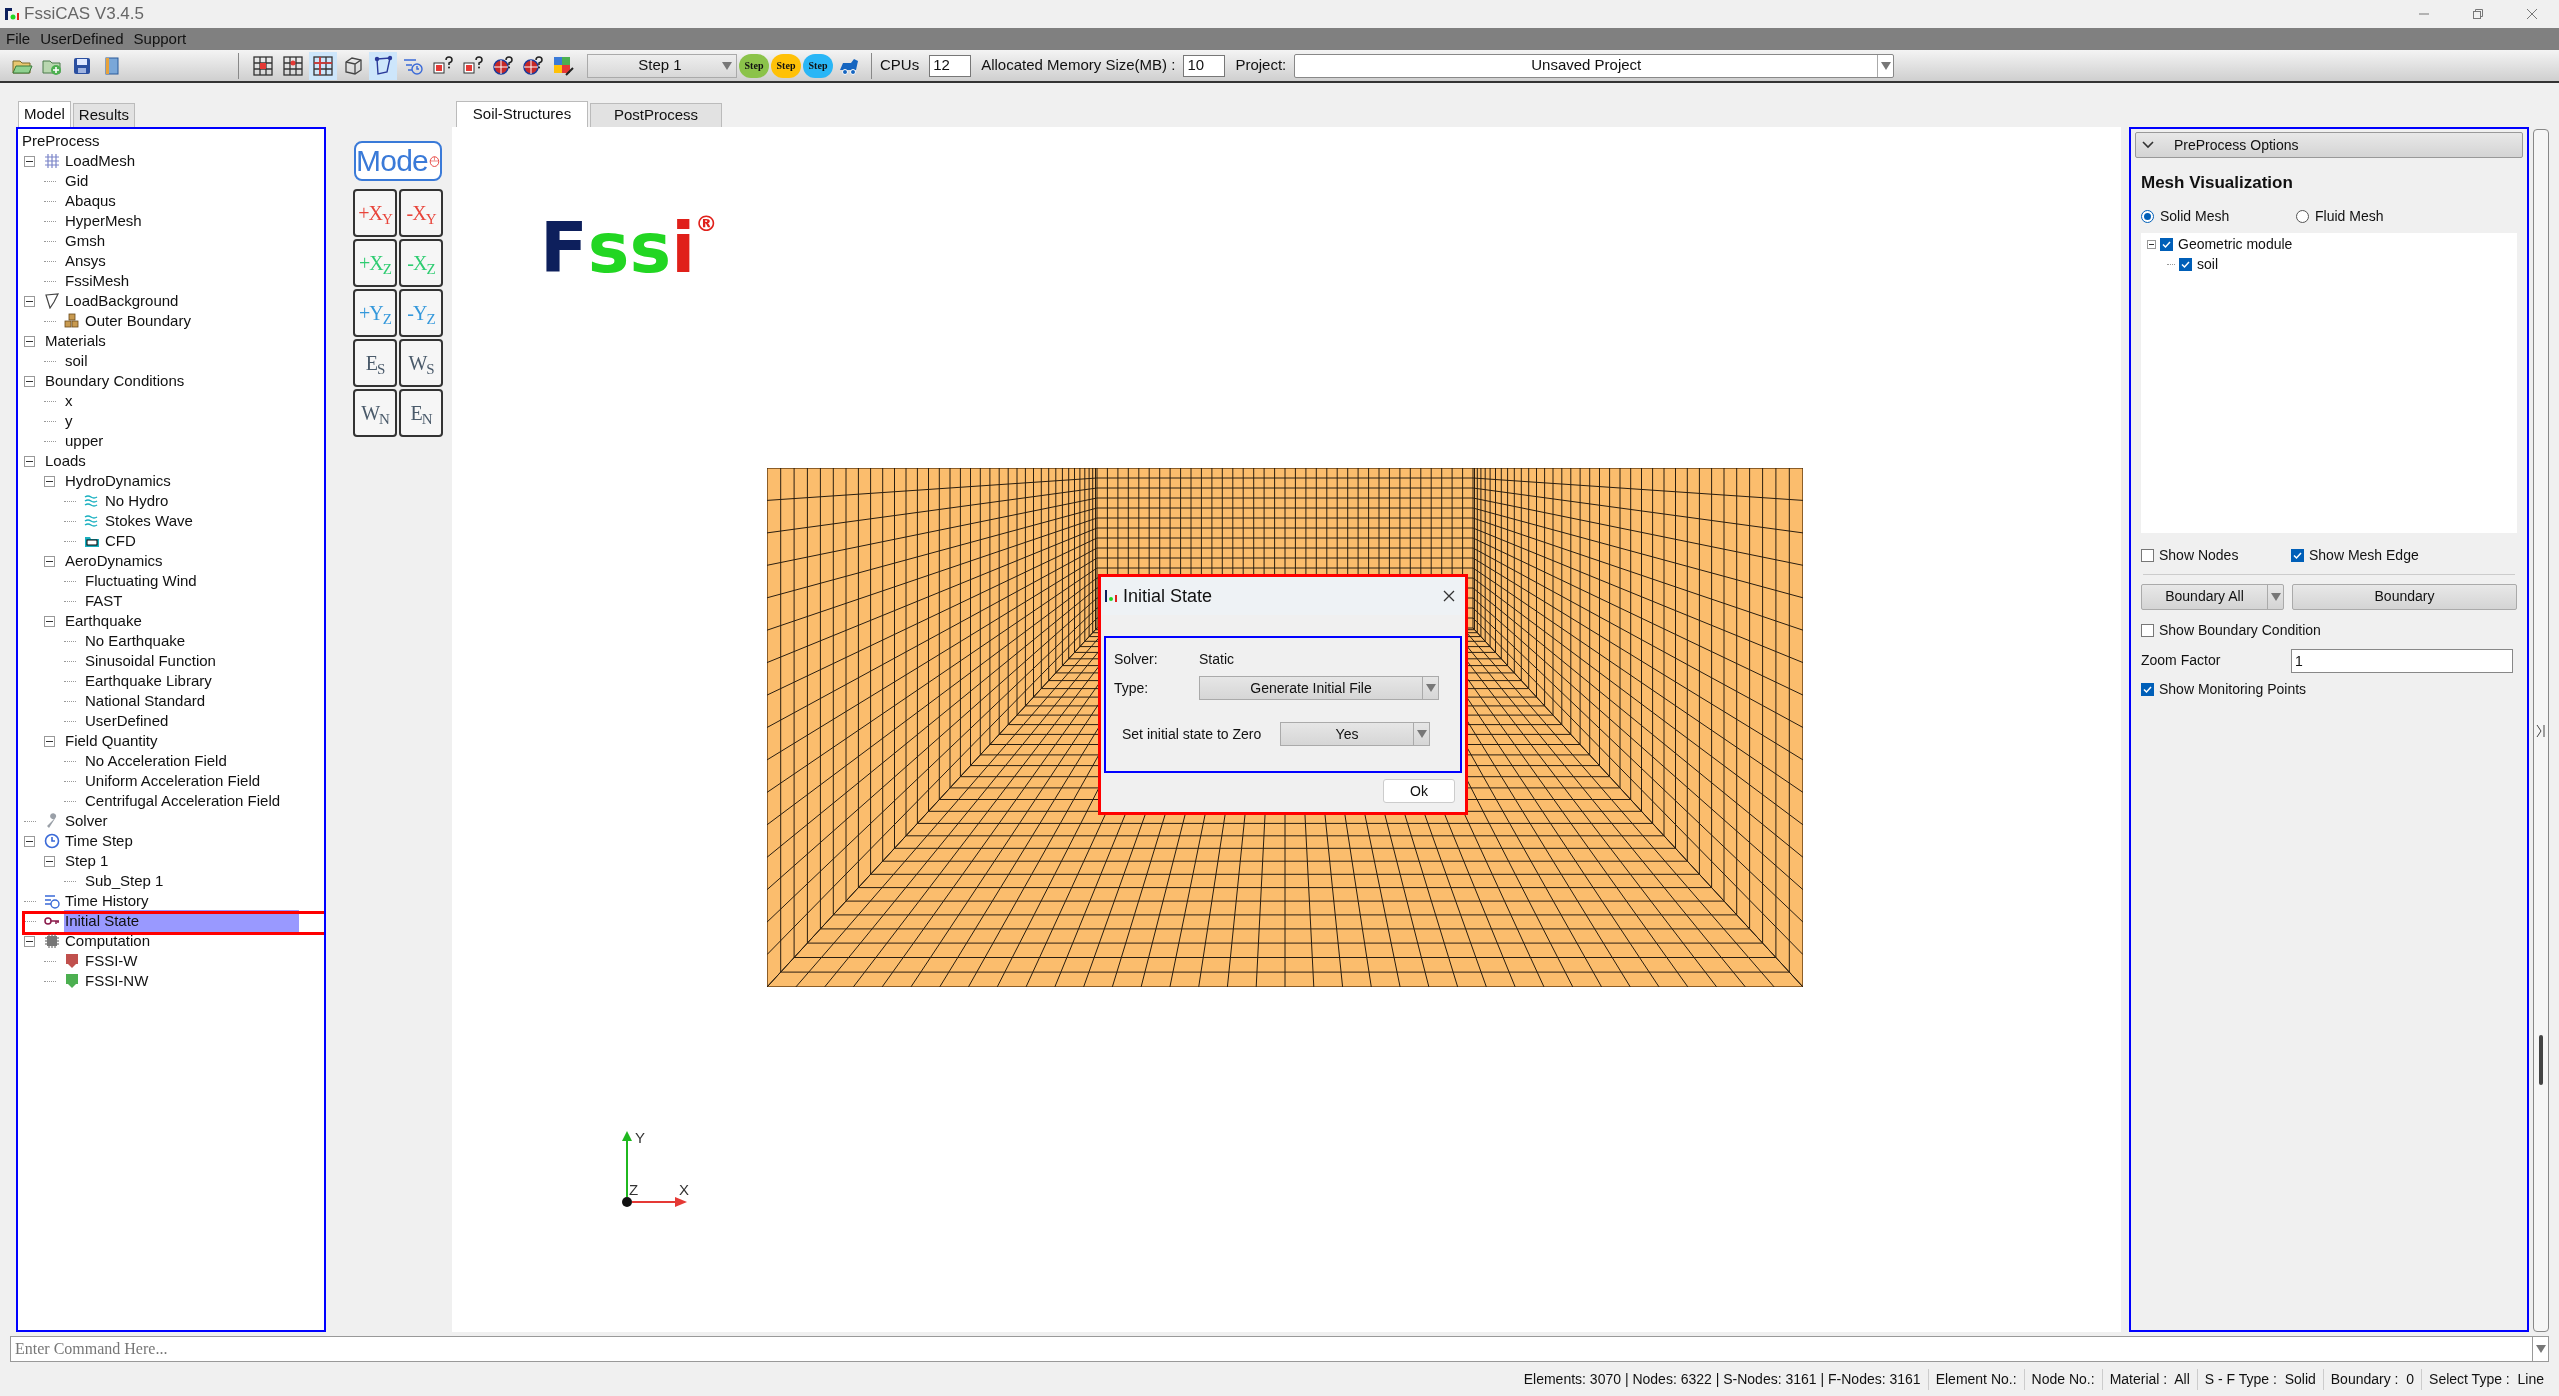 The image size is (2559, 1396). What do you see at coordinates (656, 115) in the screenshot?
I see `view-tab: PostProcess` at bounding box center [656, 115].